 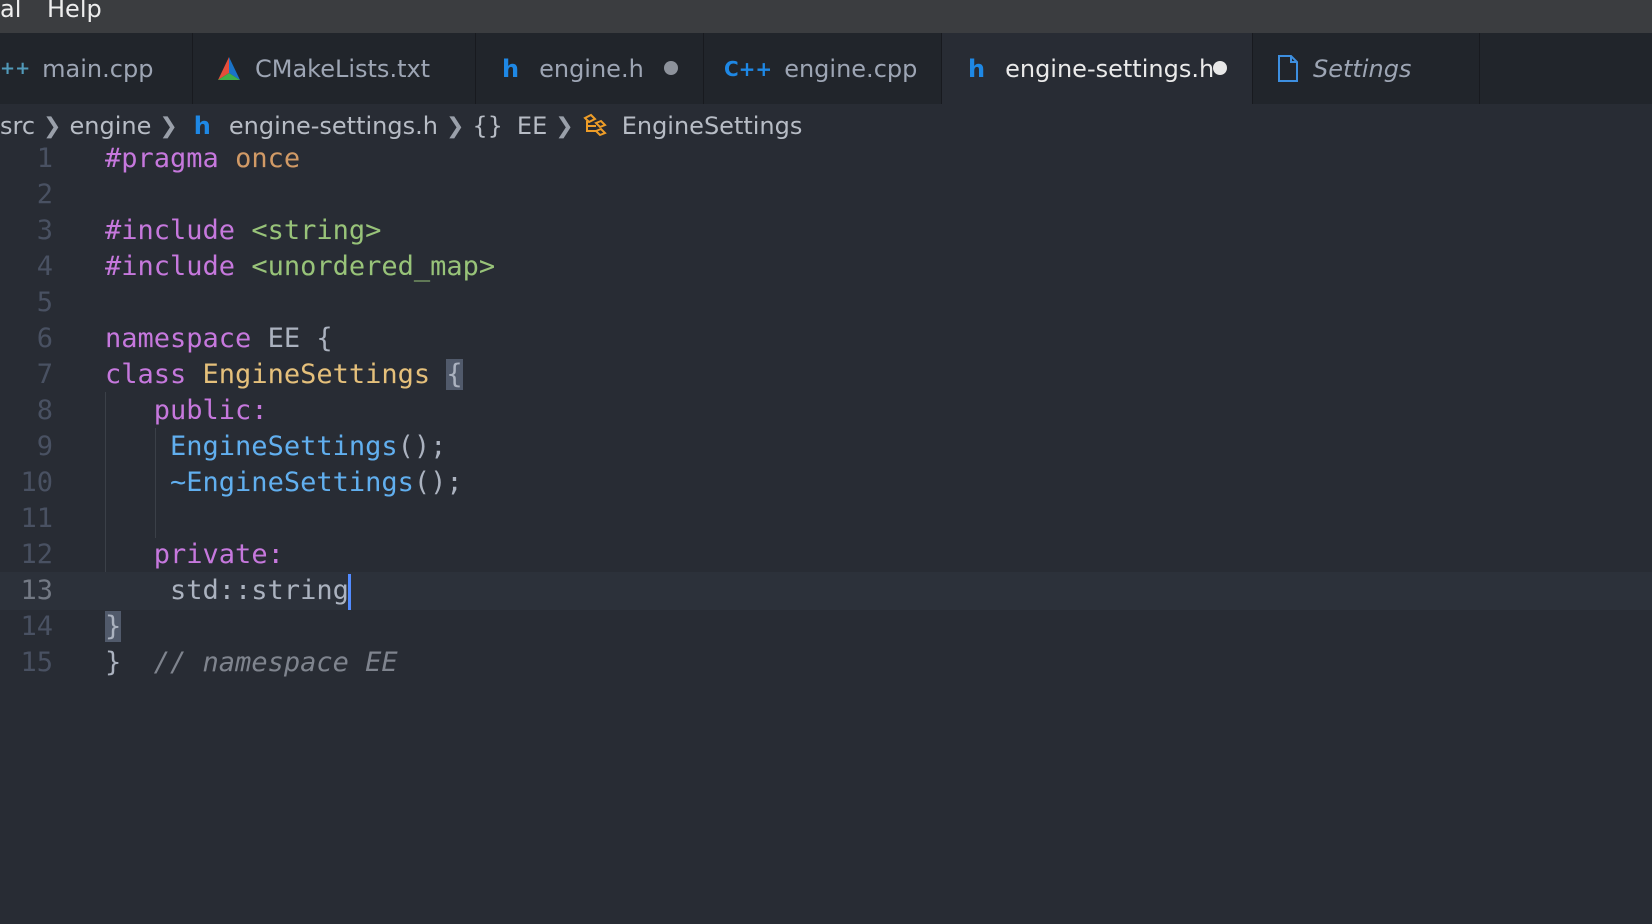 I want to click on code-token: class, so click(x=146, y=374).